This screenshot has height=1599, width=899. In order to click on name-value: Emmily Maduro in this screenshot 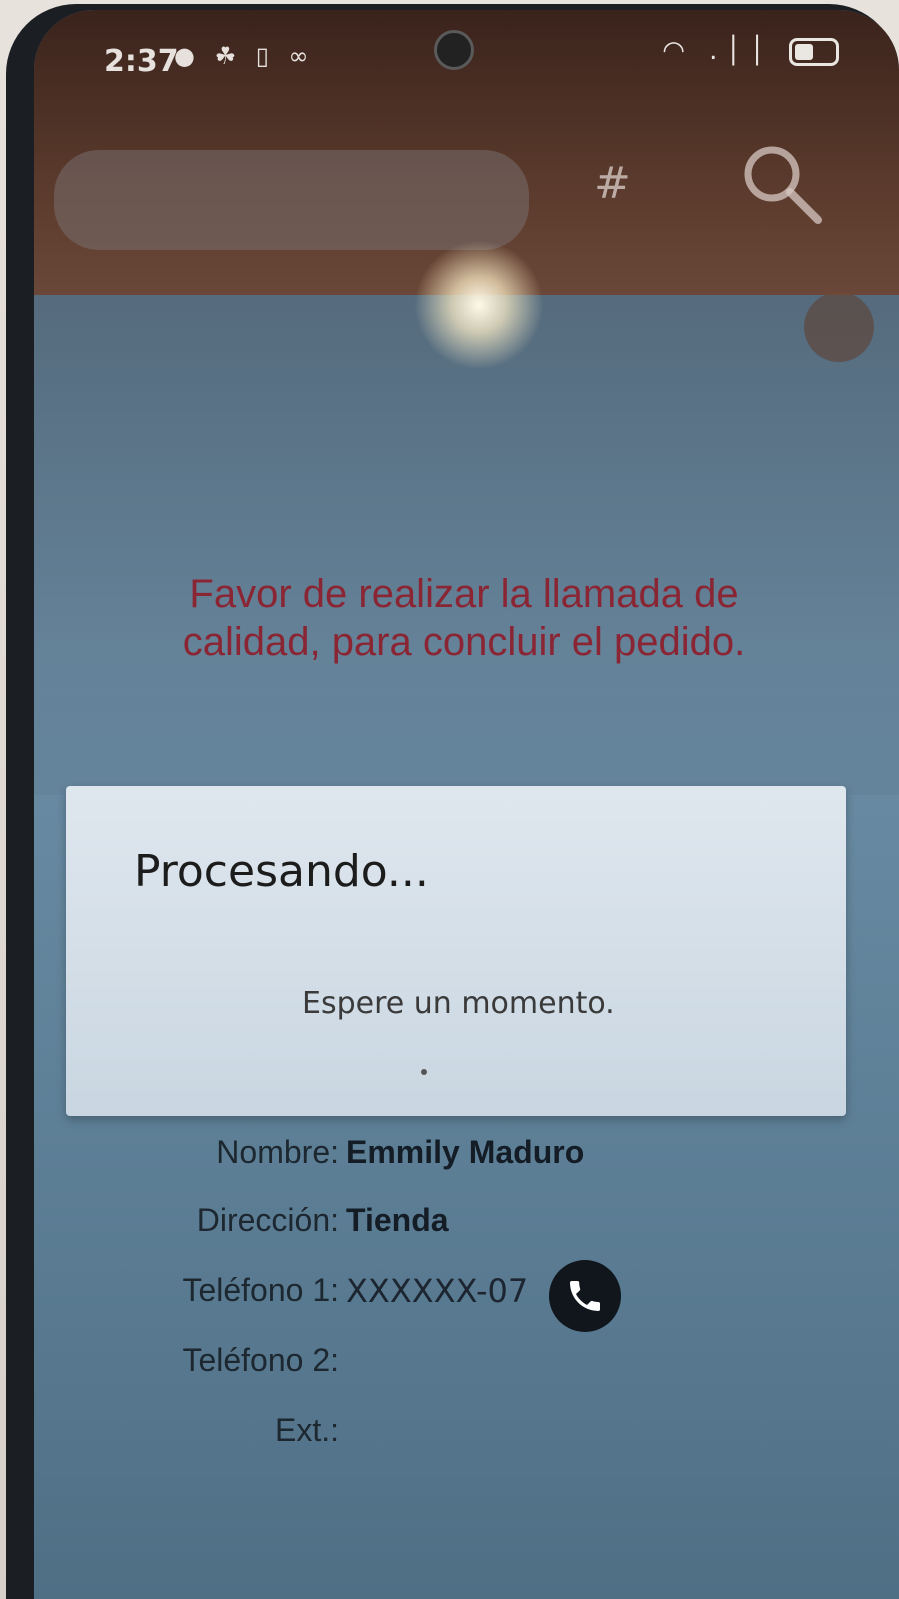, I will do `click(465, 1152)`.